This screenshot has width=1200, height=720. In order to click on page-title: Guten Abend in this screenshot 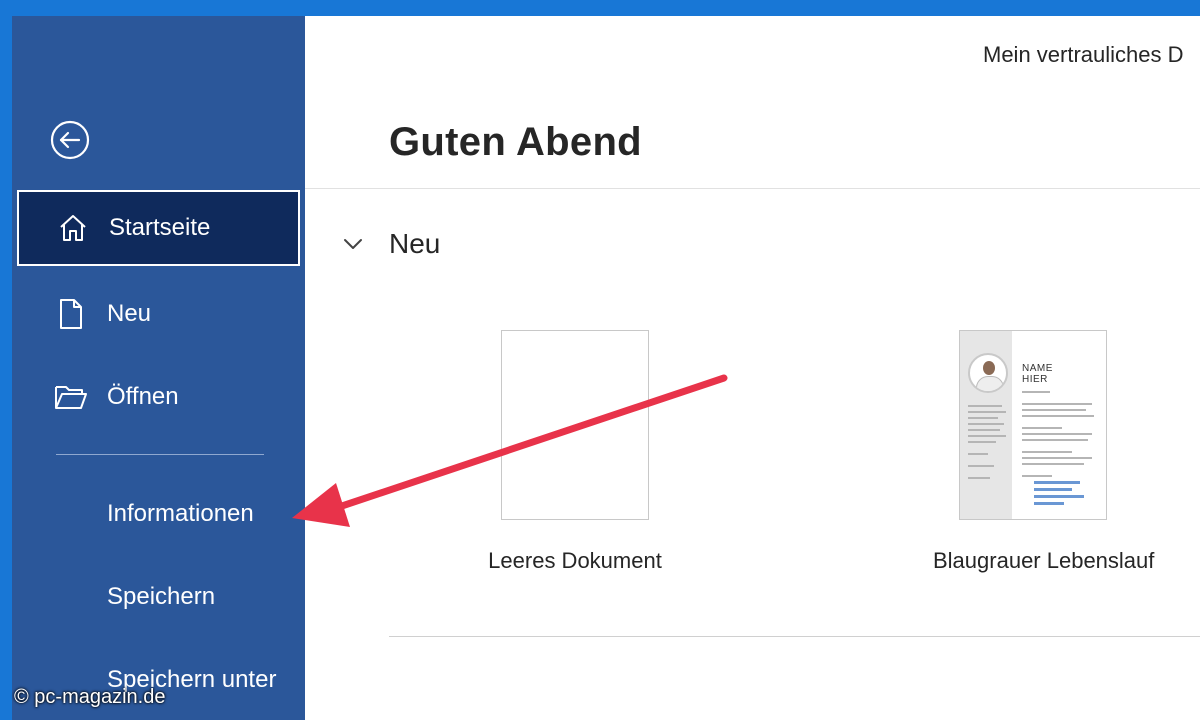, I will do `click(515, 142)`.